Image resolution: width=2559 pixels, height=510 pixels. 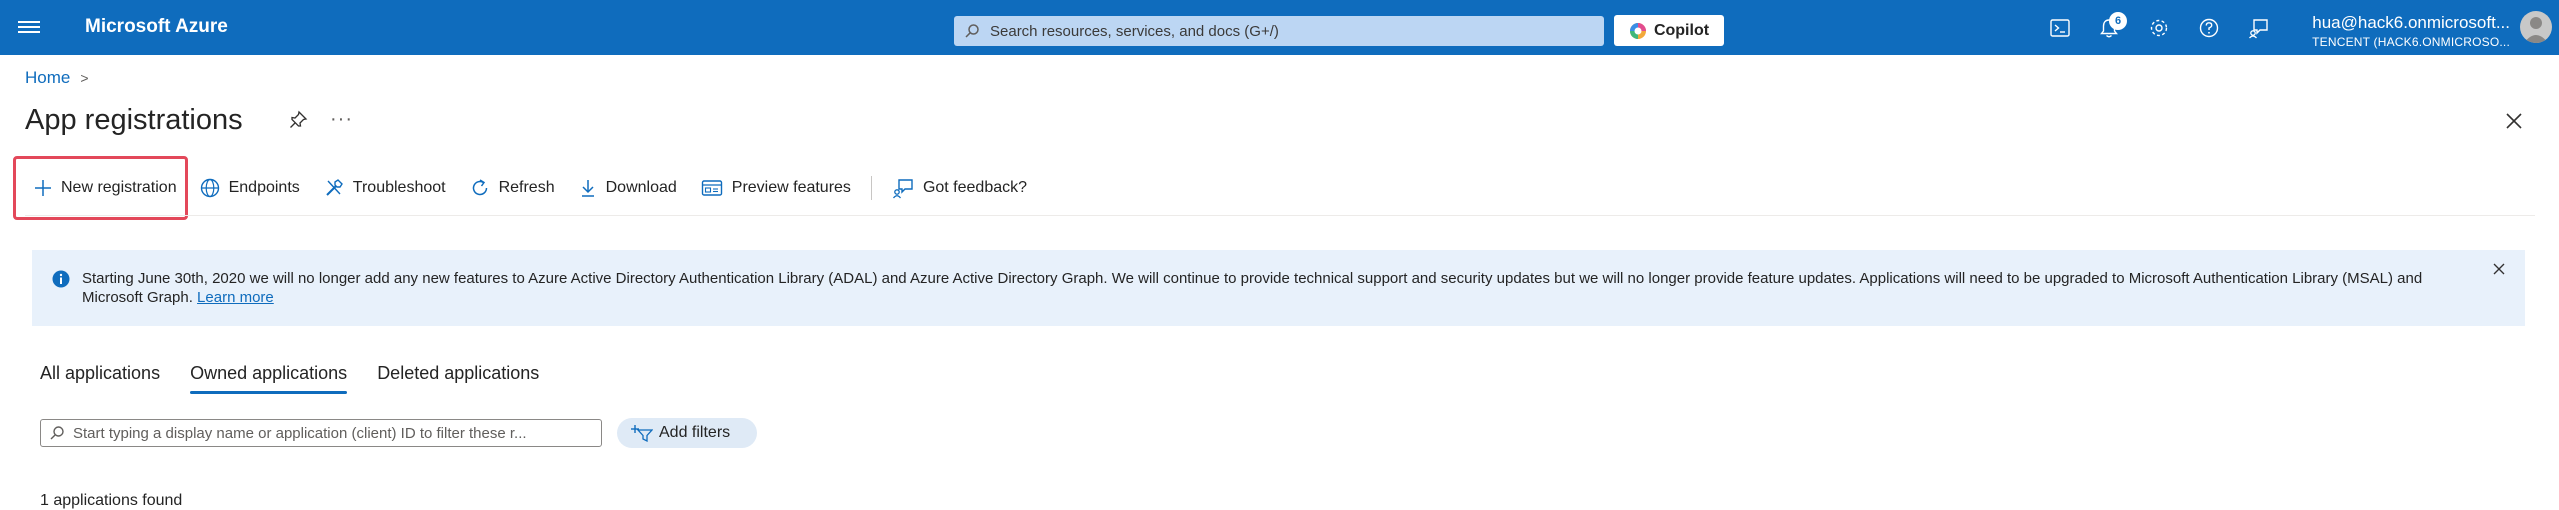 What do you see at coordinates (1637, 30) in the screenshot?
I see `copilot-icon` at bounding box center [1637, 30].